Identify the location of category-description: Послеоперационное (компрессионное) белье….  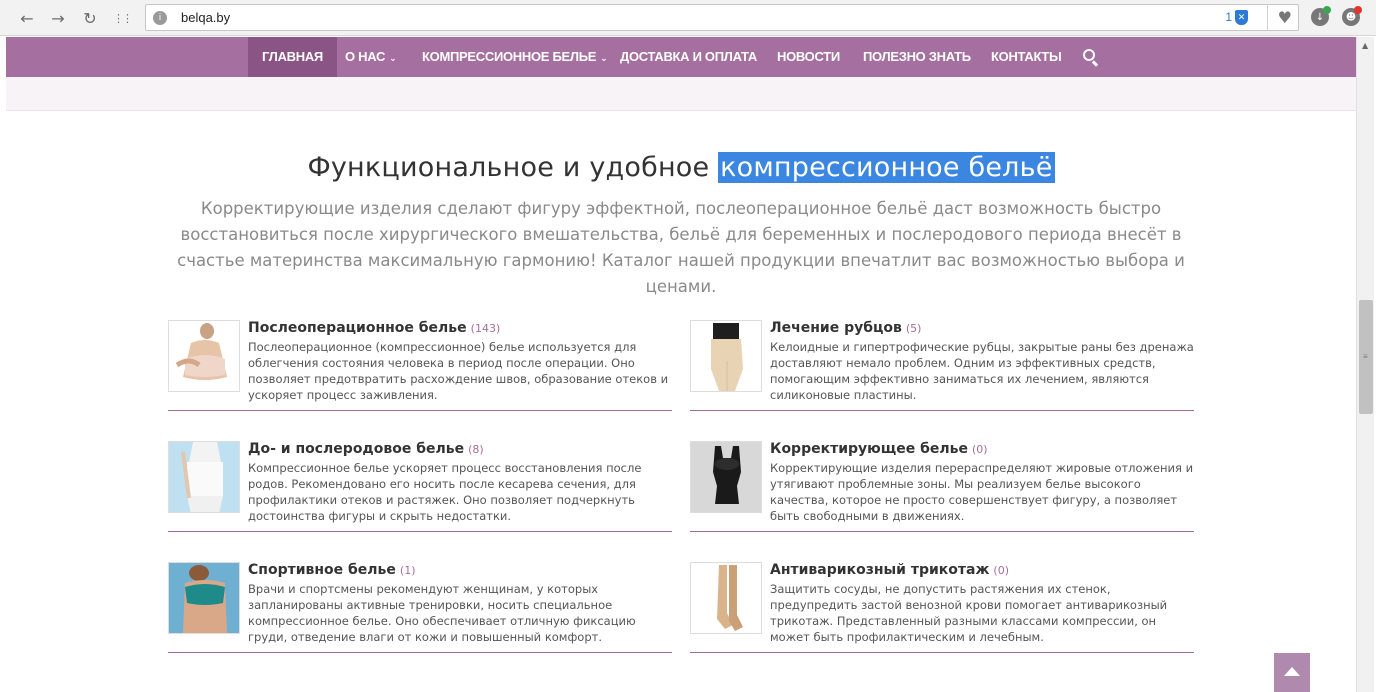
(458, 371).